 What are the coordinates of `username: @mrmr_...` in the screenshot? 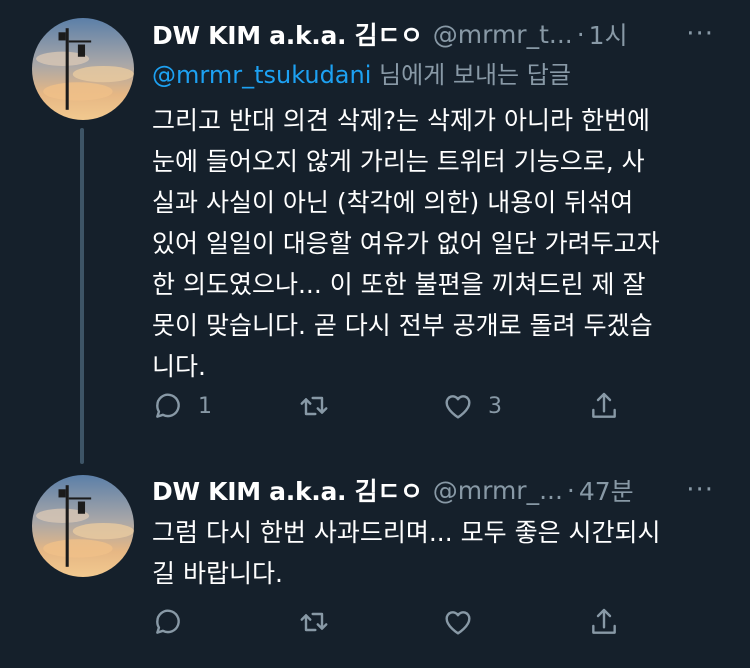 It's located at (498, 490).